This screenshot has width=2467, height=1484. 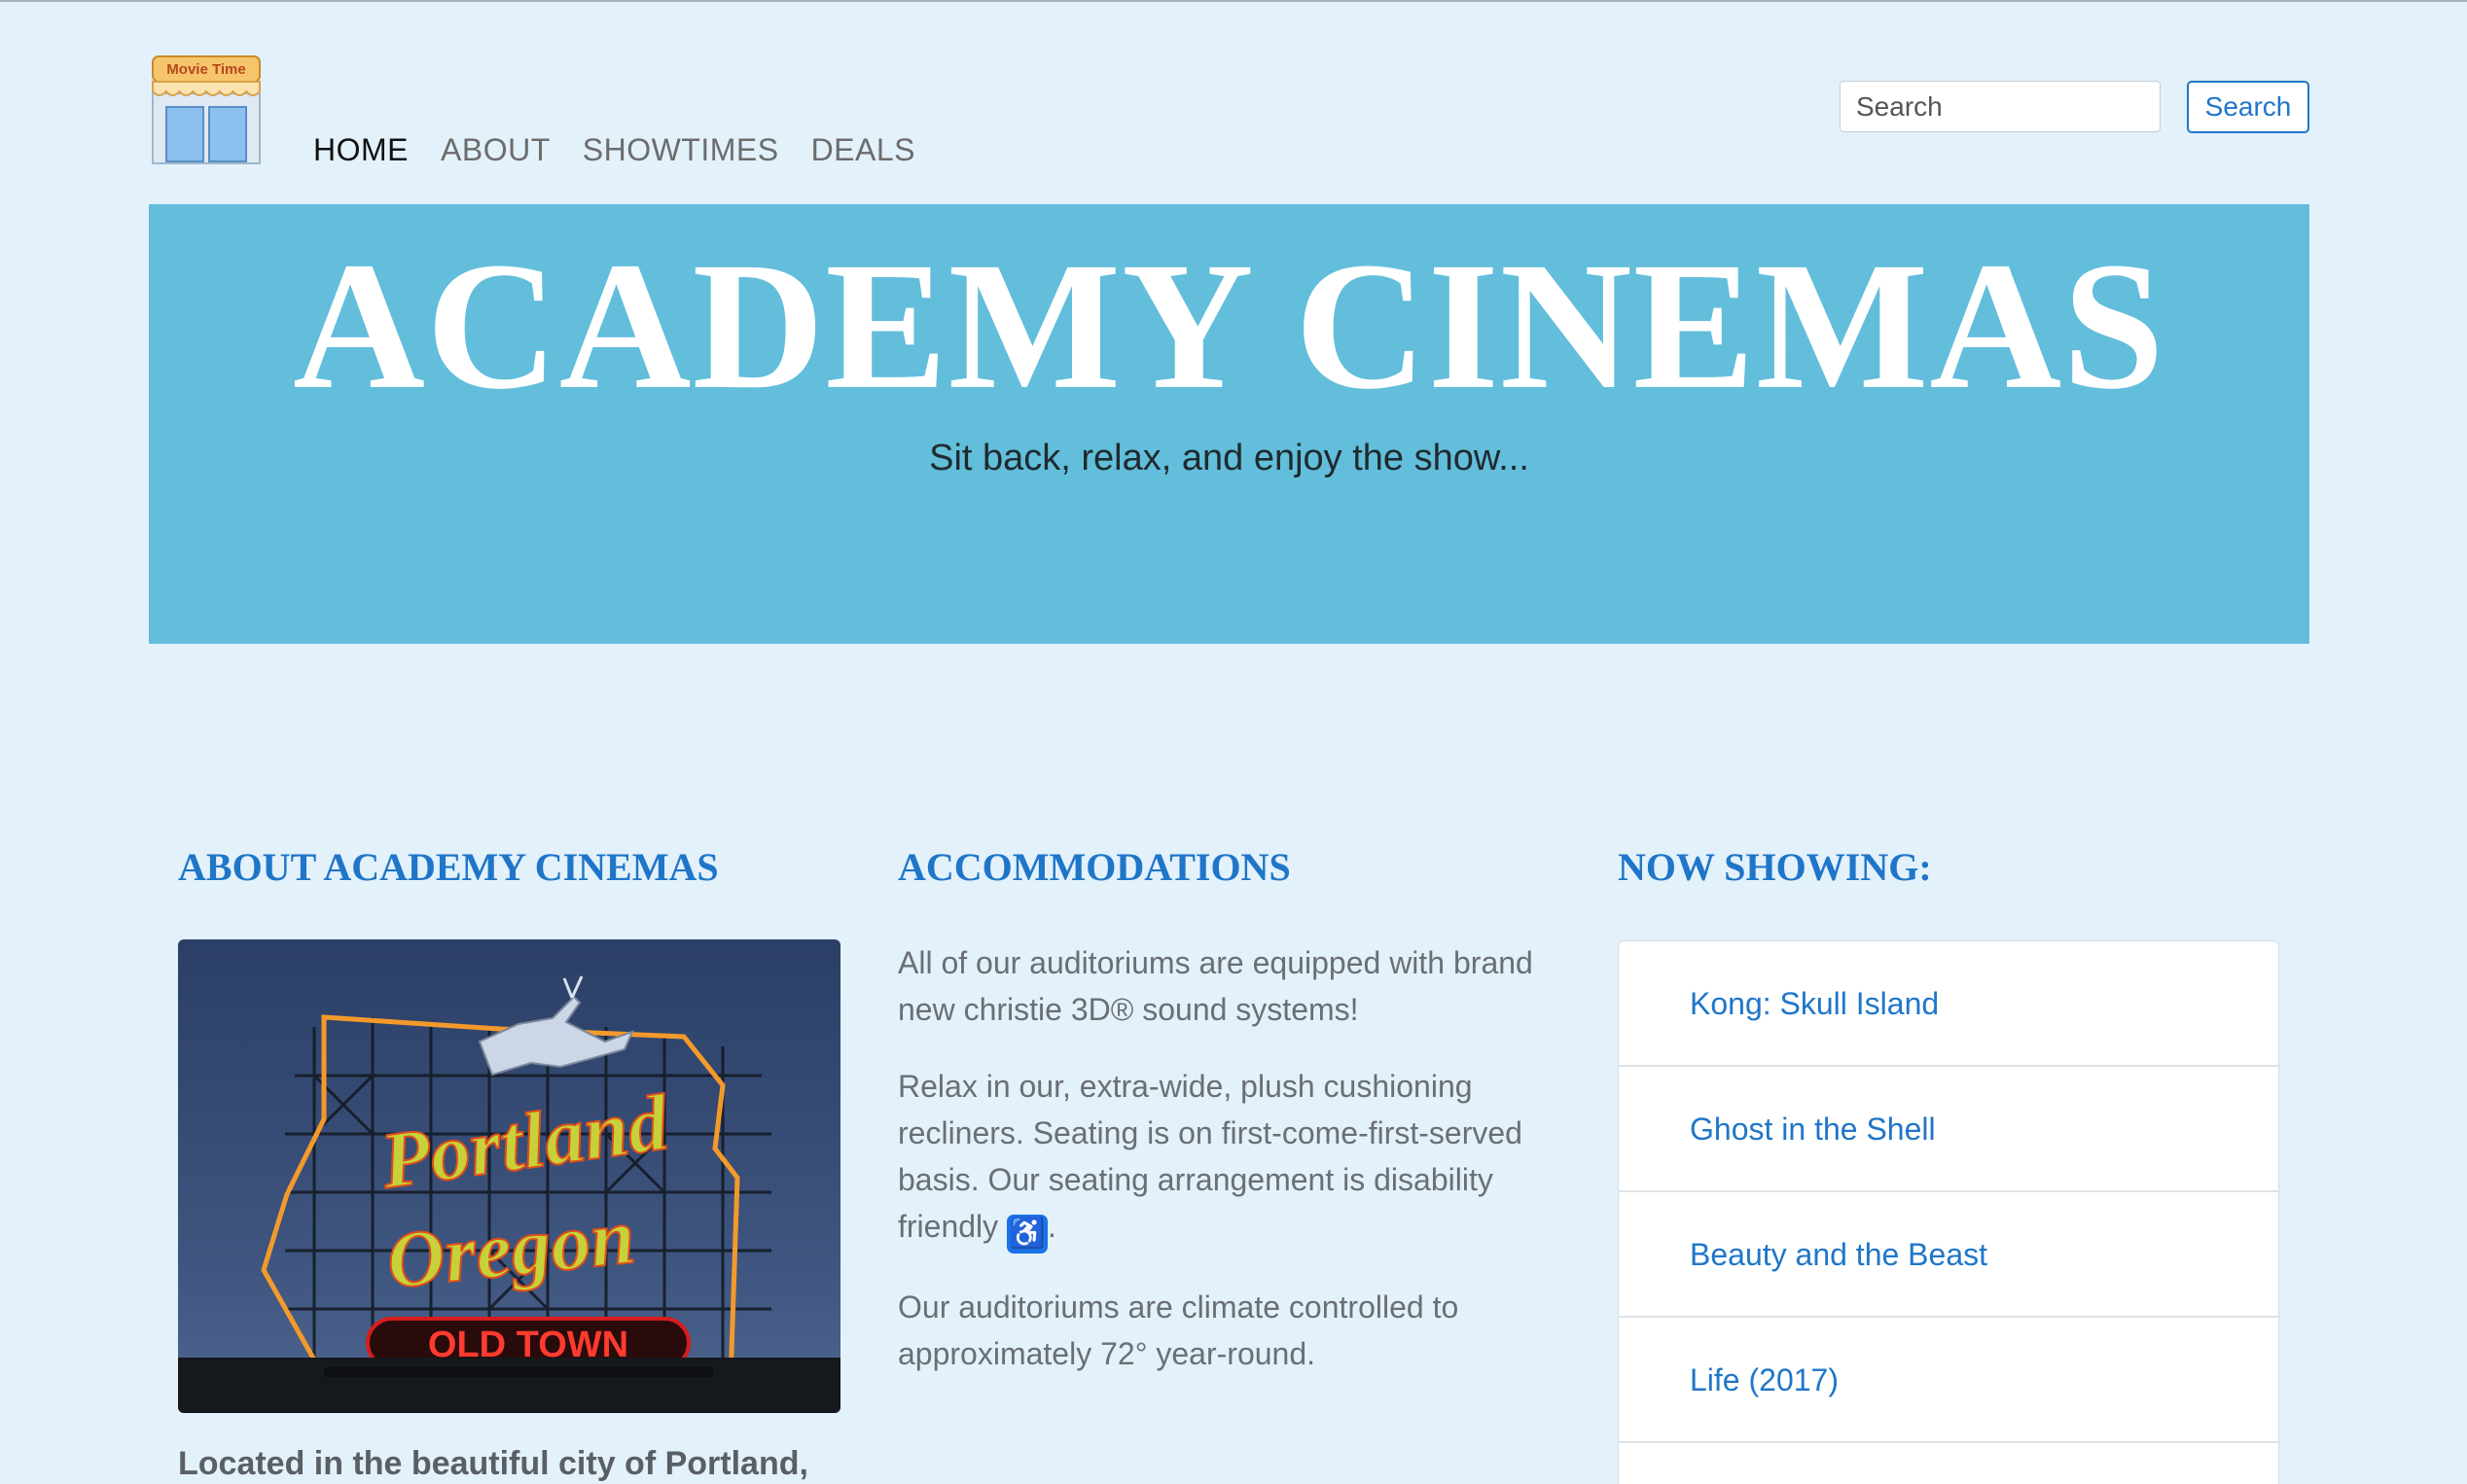 I want to click on movie-link-kong: Kong: Skull Island, so click(x=1948, y=1004).